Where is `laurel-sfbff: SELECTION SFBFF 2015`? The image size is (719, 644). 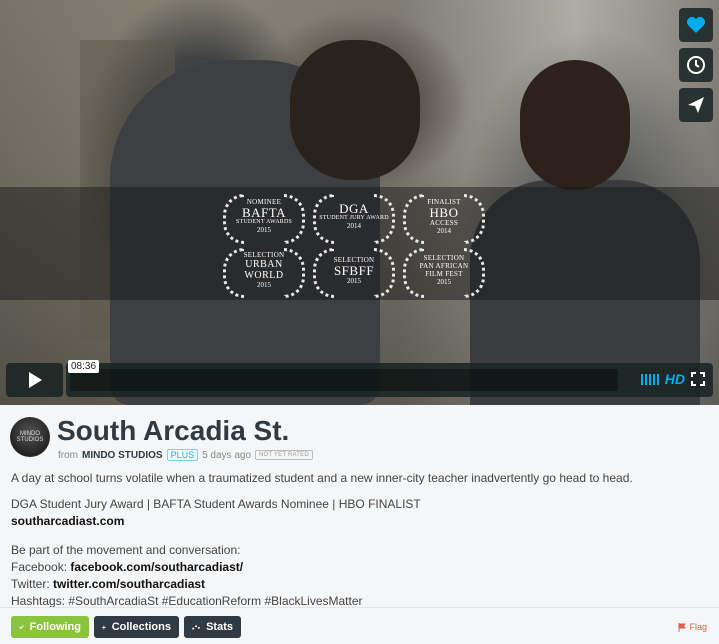
laurel-sfbff: SELECTION SFBFF 2015 is located at coordinates (354, 272).